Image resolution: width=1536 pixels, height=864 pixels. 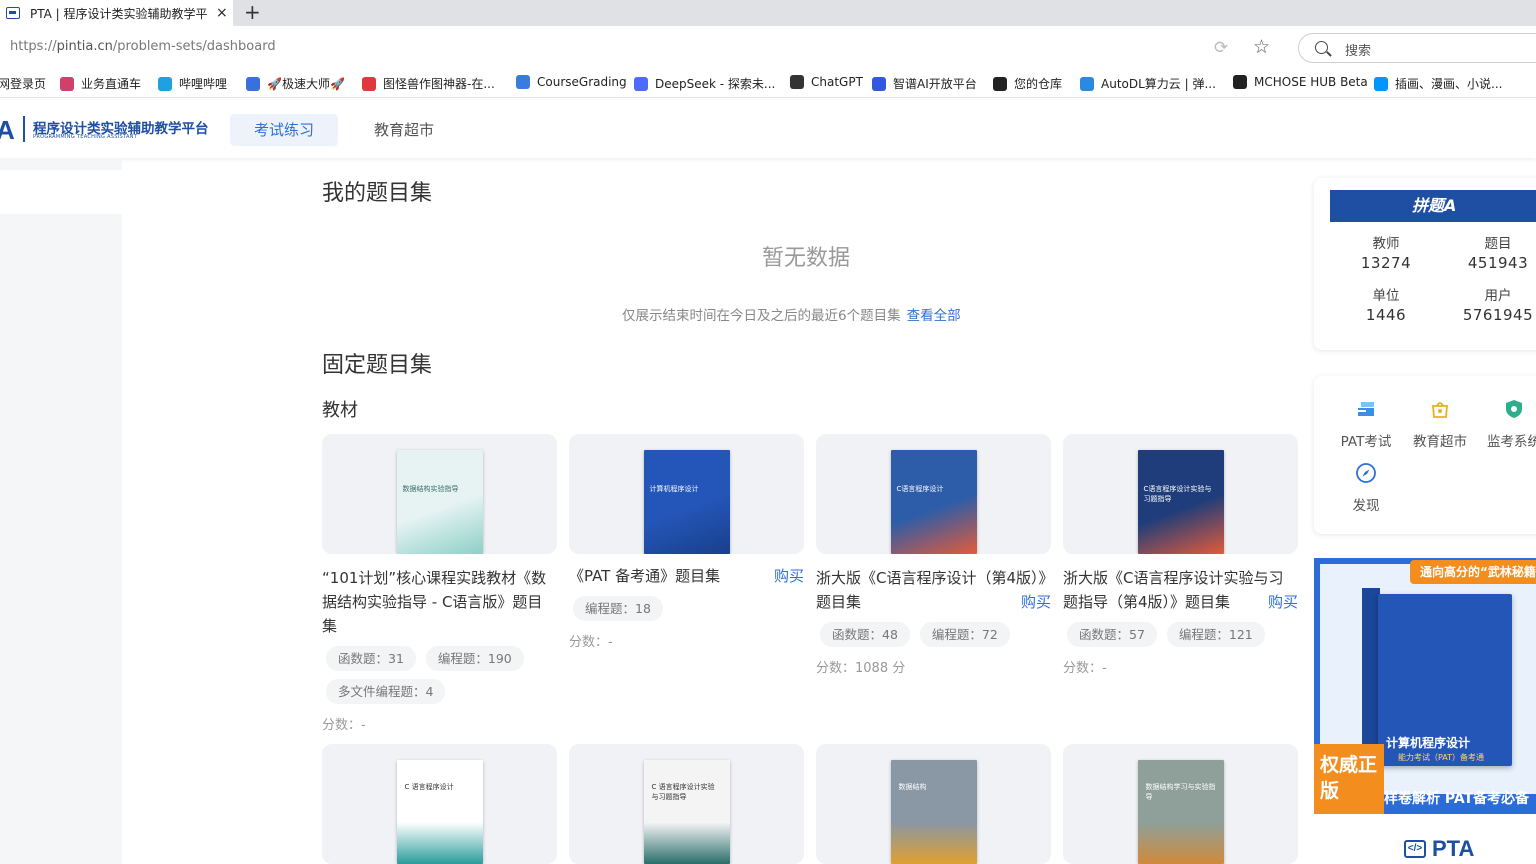 What do you see at coordinates (1417, 48) in the screenshot?
I see `search-box: 搜索` at bounding box center [1417, 48].